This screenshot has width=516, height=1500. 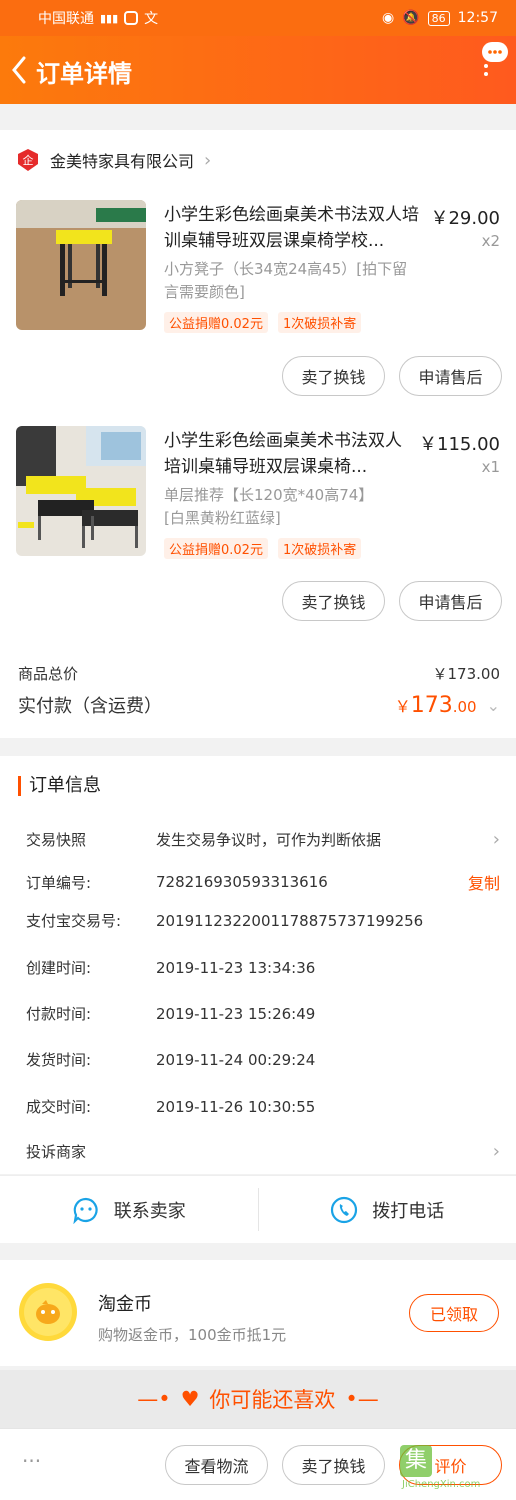 What do you see at coordinates (236, 1059) in the screenshot?
I see `shipped-time: 2019-11-24 00:29:24` at bounding box center [236, 1059].